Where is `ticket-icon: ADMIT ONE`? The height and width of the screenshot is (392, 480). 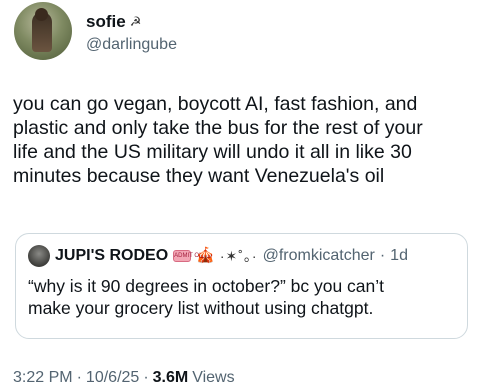
ticket-icon: ADMIT ONE is located at coordinates (190, 256).